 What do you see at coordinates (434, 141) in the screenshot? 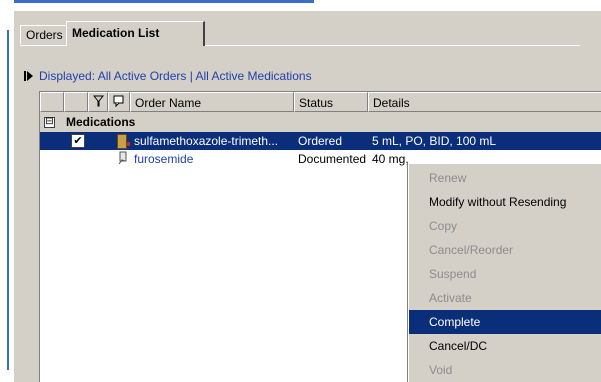
I see `row-details: 5 mL, PO, BID, 100 mL` at bounding box center [434, 141].